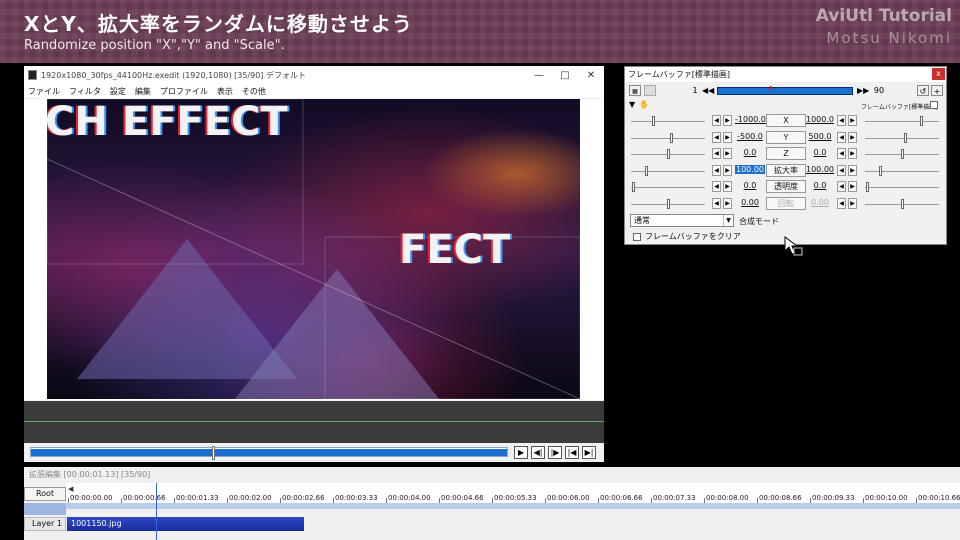 This screenshot has width=960, height=540. I want to click on minimize-button: —, so click(539, 75).